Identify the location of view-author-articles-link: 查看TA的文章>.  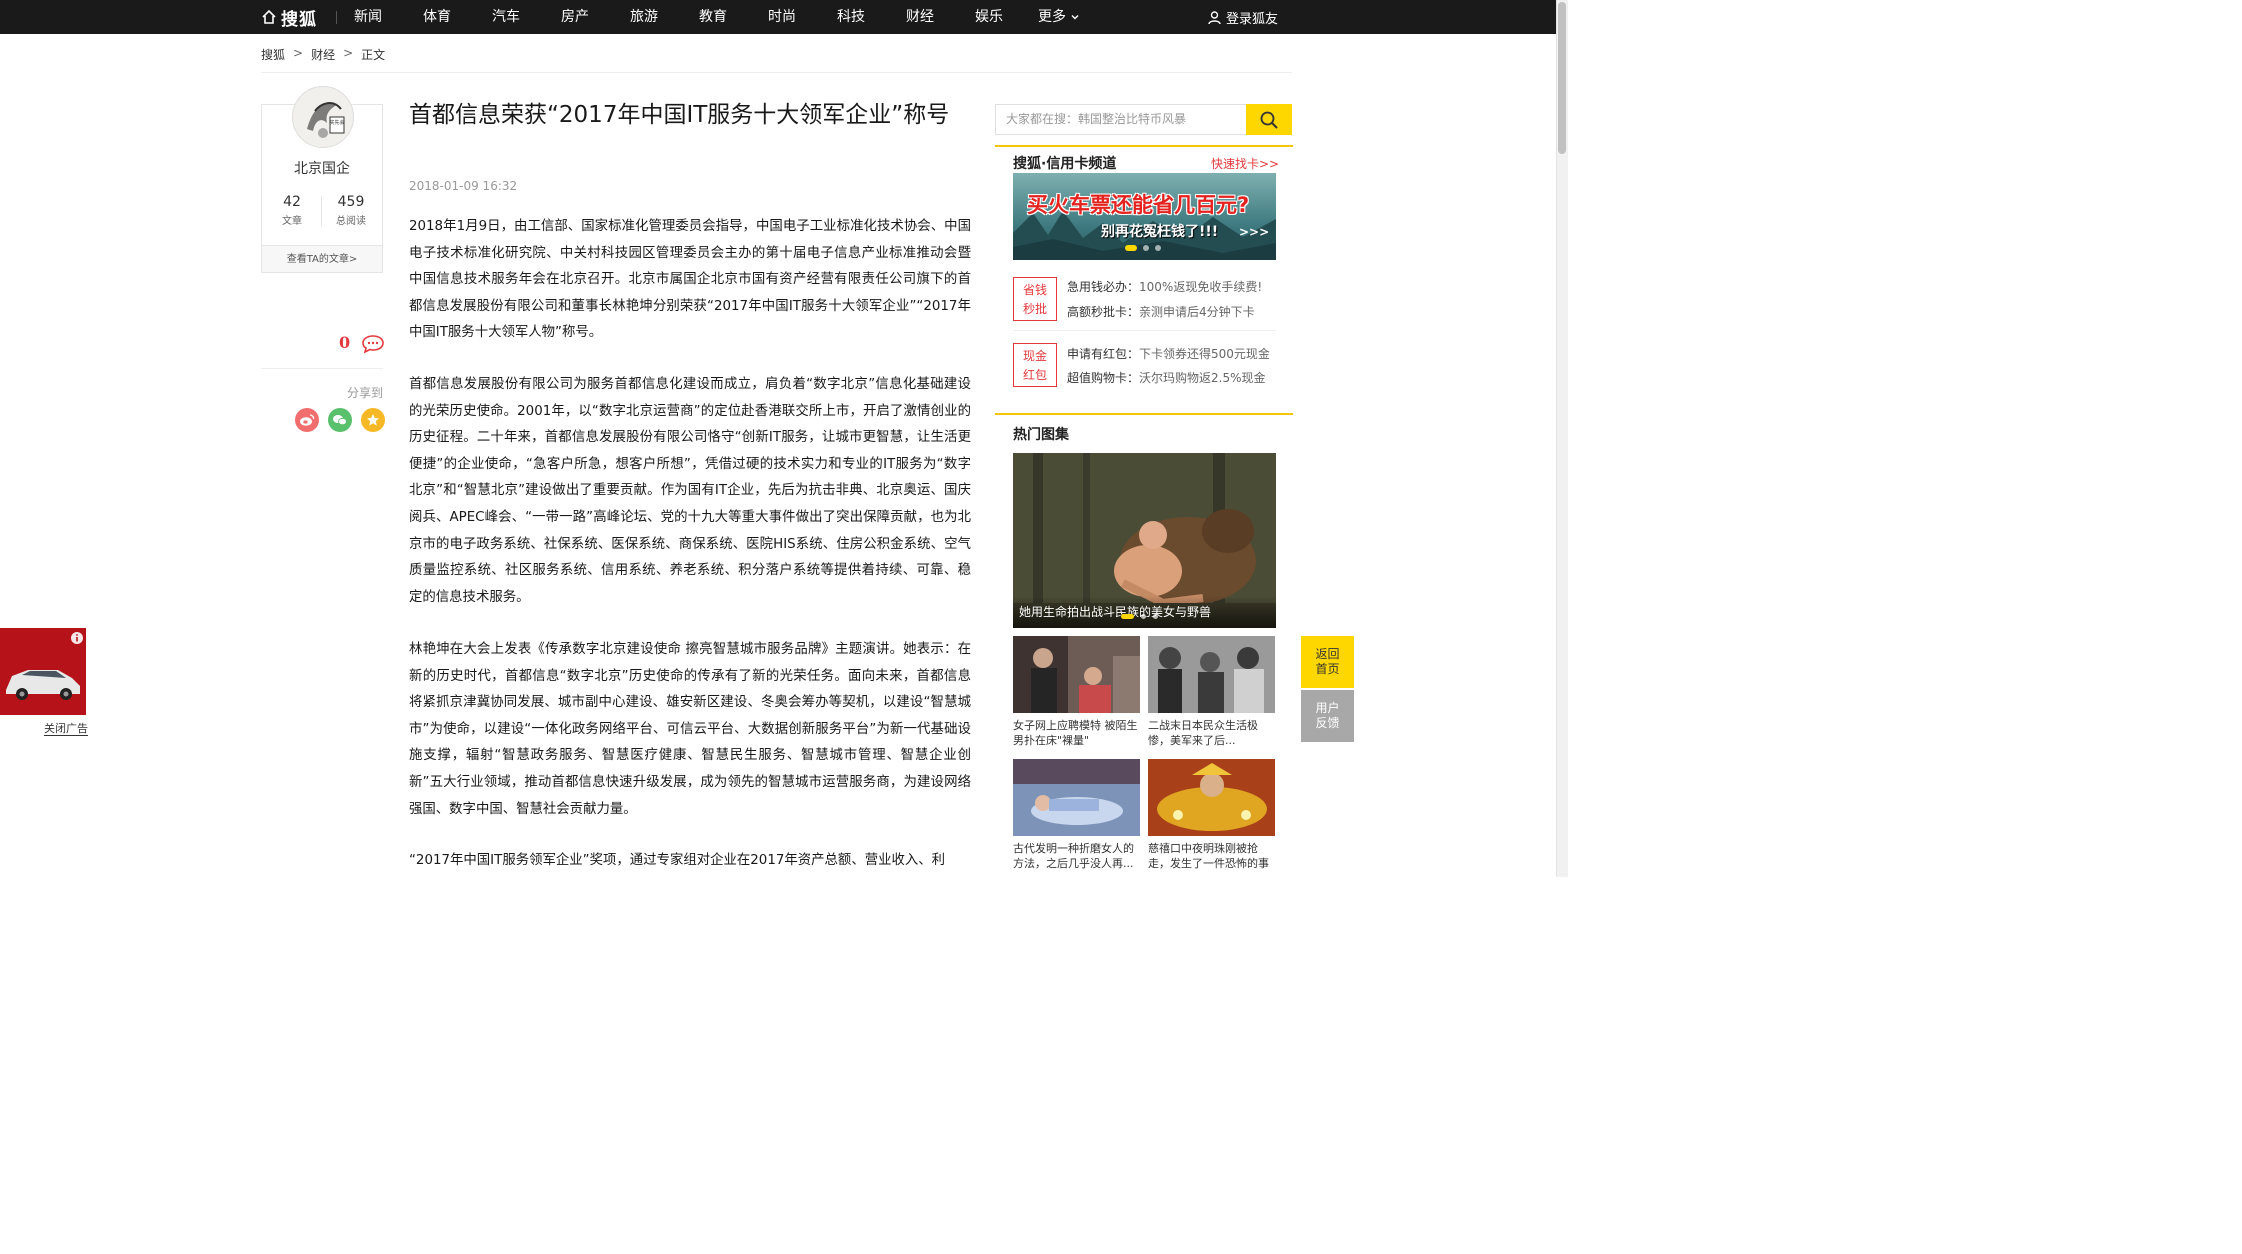
(322, 258).